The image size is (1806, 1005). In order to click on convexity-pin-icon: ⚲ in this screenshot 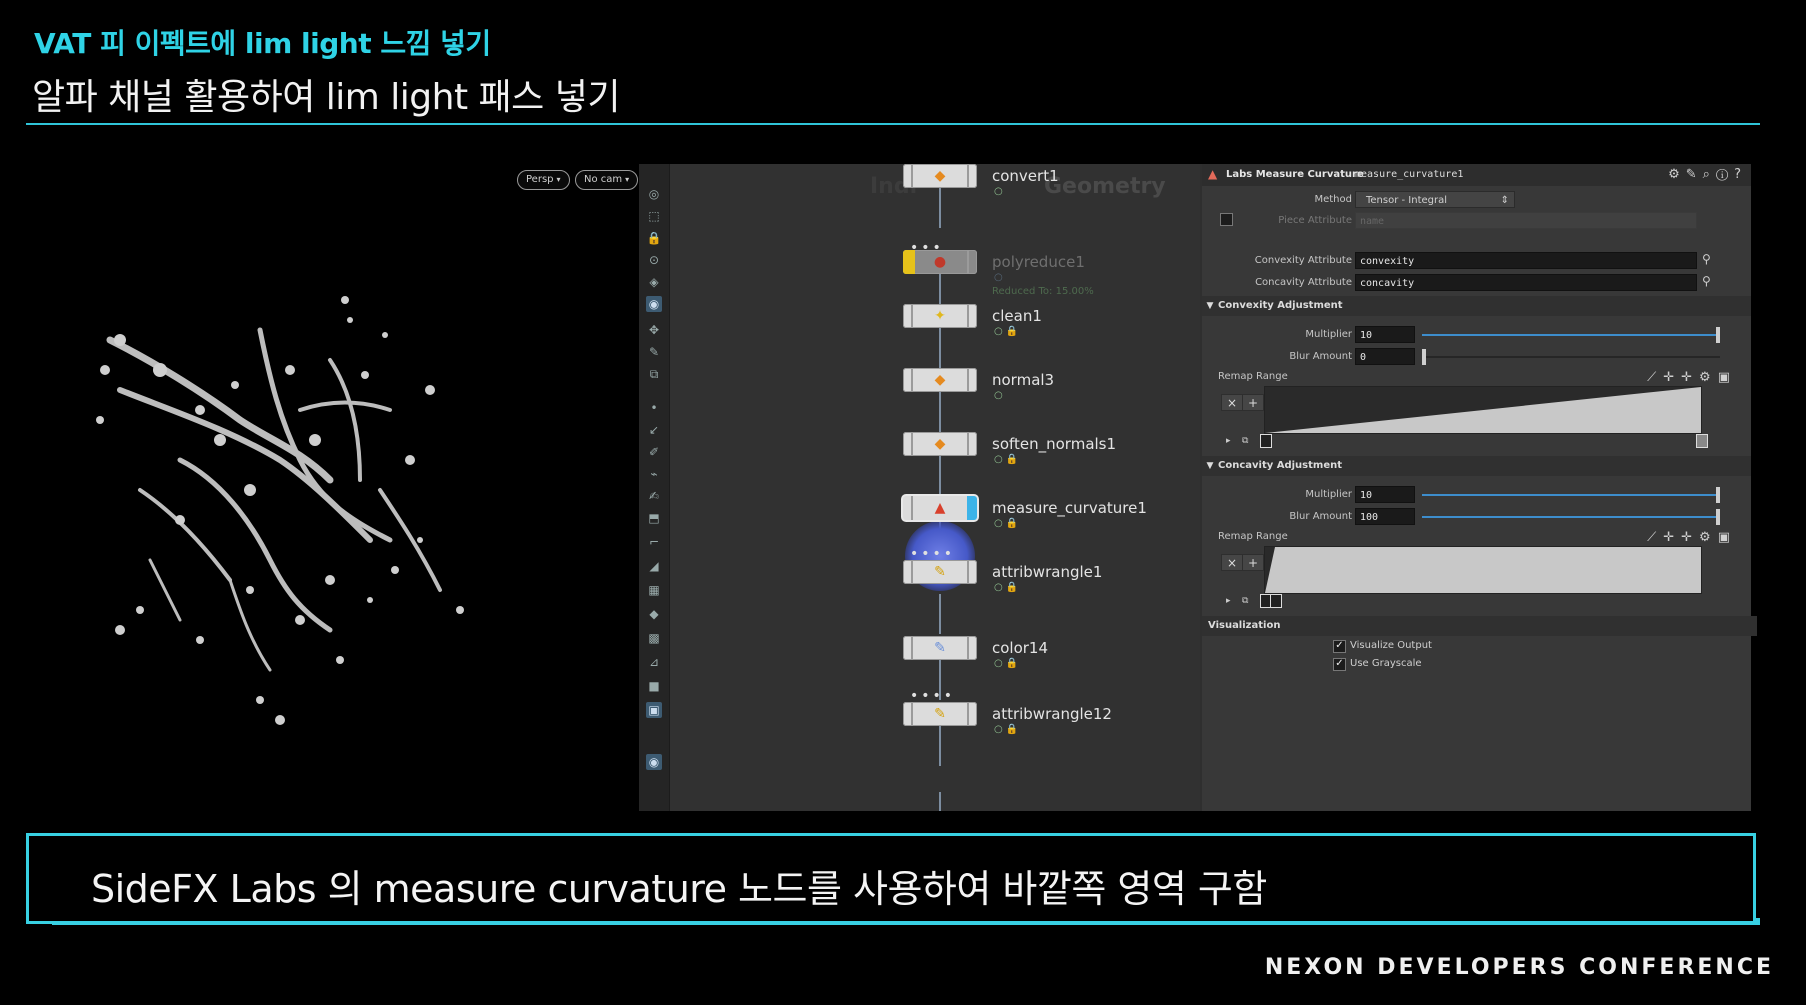, I will do `click(1706, 259)`.